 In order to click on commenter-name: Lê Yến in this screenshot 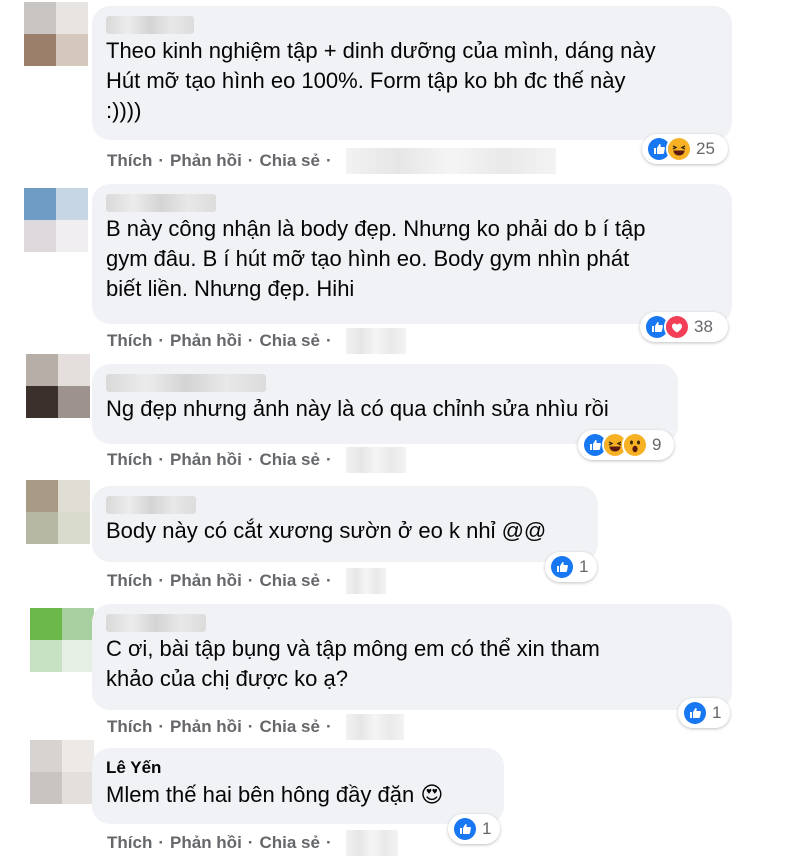, I will do `click(298, 768)`.